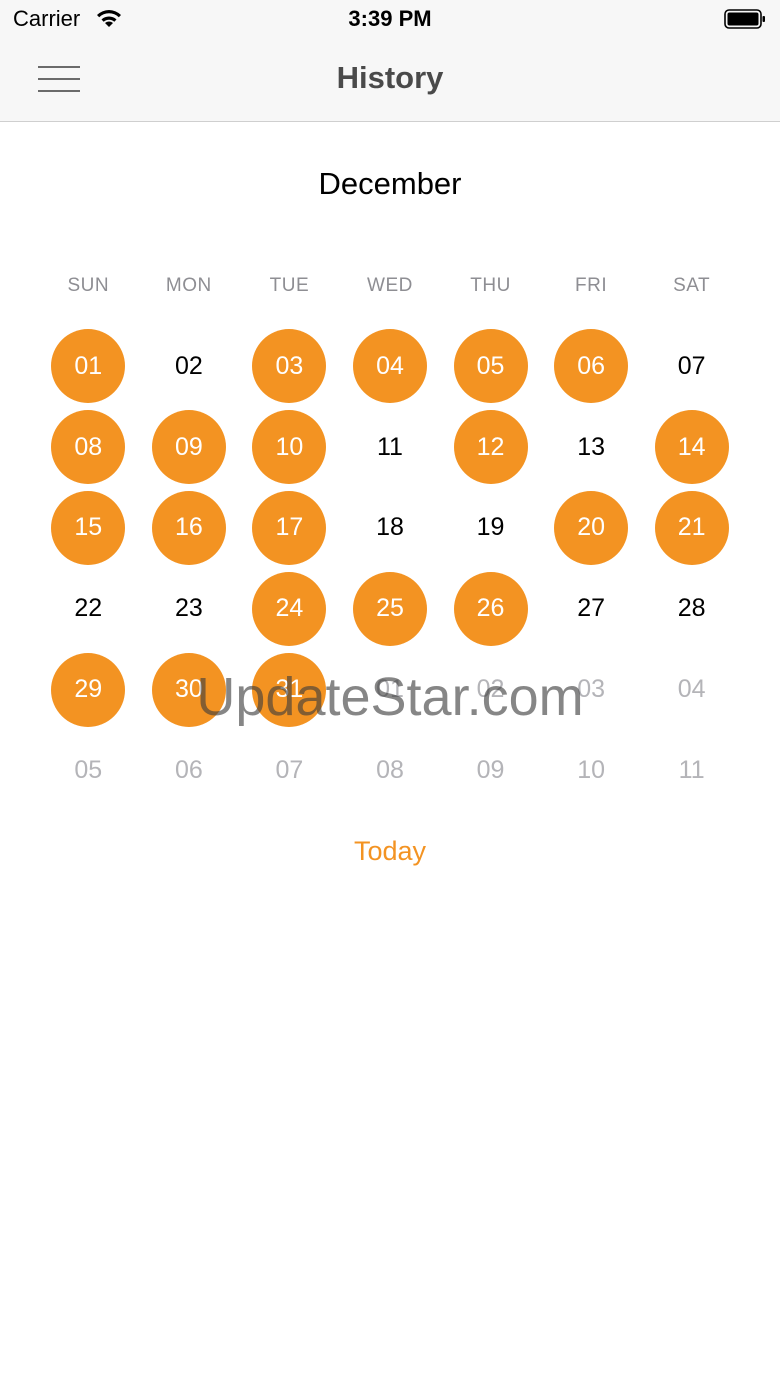 The width and height of the screenshot is (780, 1387). I want to click on today-button-row: Today, so click(390, 851).